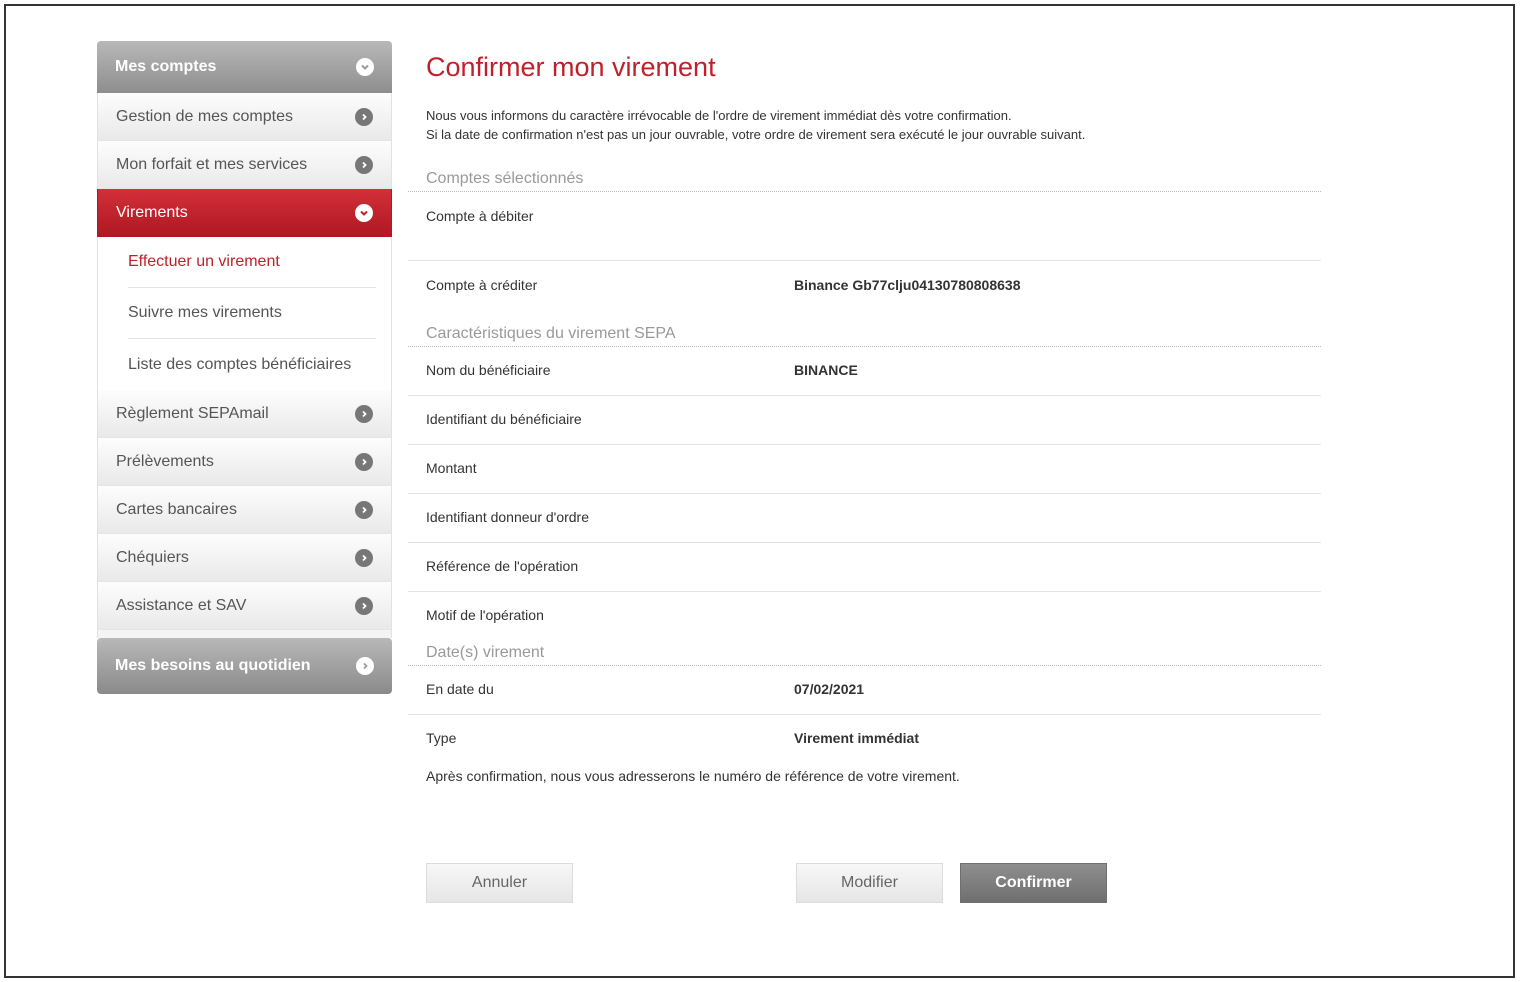  What do you see at coordinates (485, 615) in the screenshot?
I see `row-label: Motif de l'opération` at bounding box center [485, 615].